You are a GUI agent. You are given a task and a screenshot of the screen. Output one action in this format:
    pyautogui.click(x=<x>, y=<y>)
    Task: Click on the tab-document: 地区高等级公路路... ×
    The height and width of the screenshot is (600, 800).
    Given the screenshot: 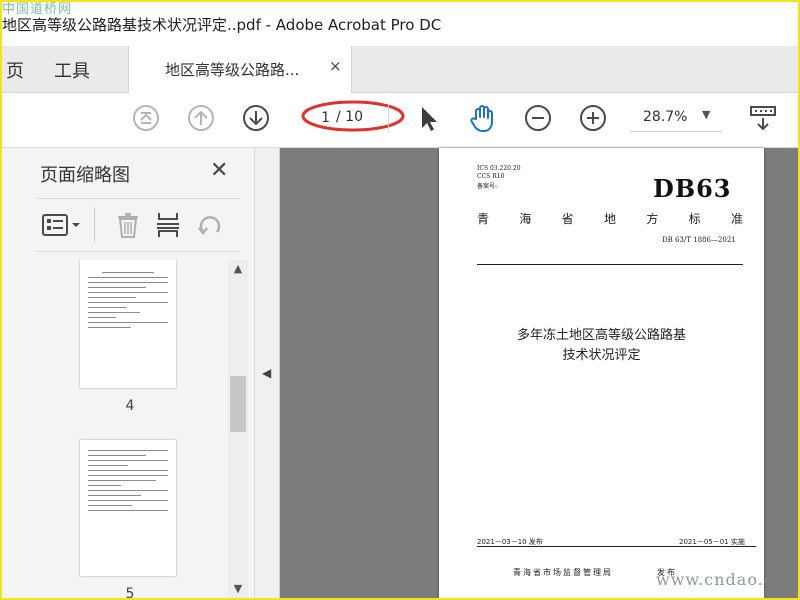 What is the action you would take?
    pyautogui.click(x=240, y=69)
    